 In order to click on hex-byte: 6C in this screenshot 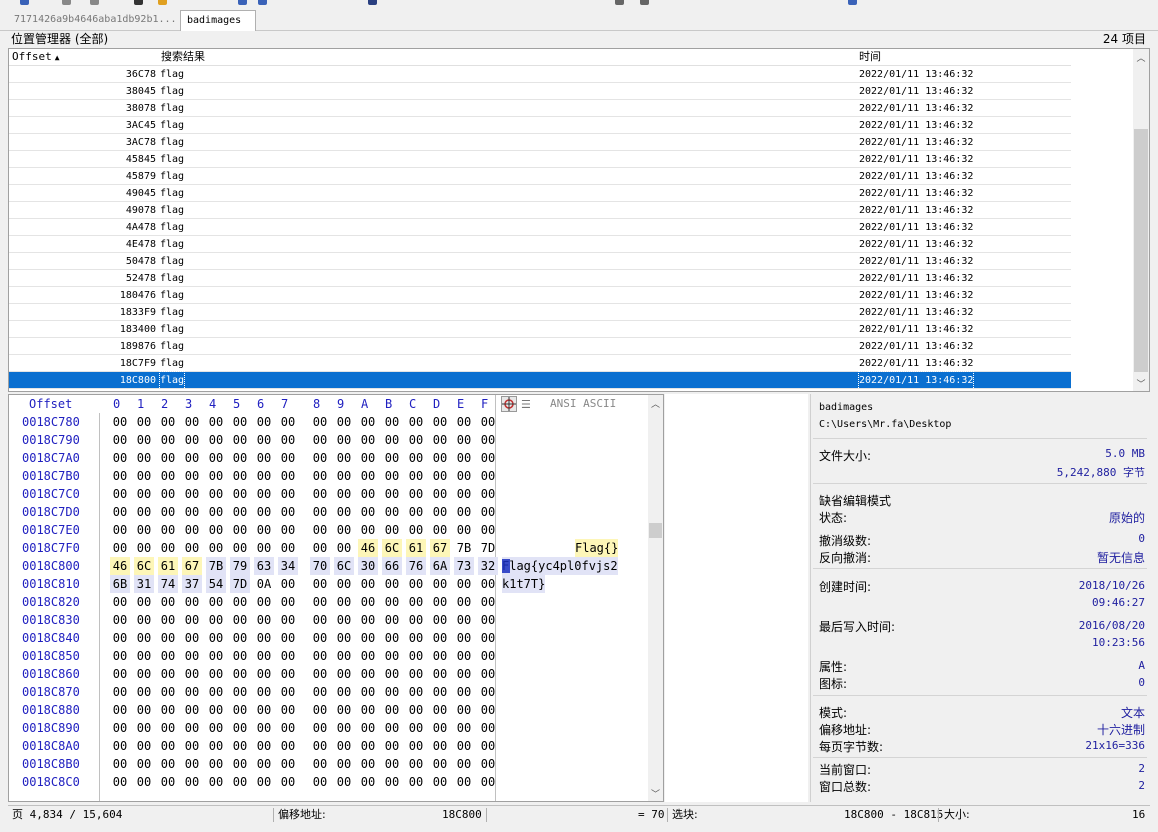, I will do `click(344, 566)`.